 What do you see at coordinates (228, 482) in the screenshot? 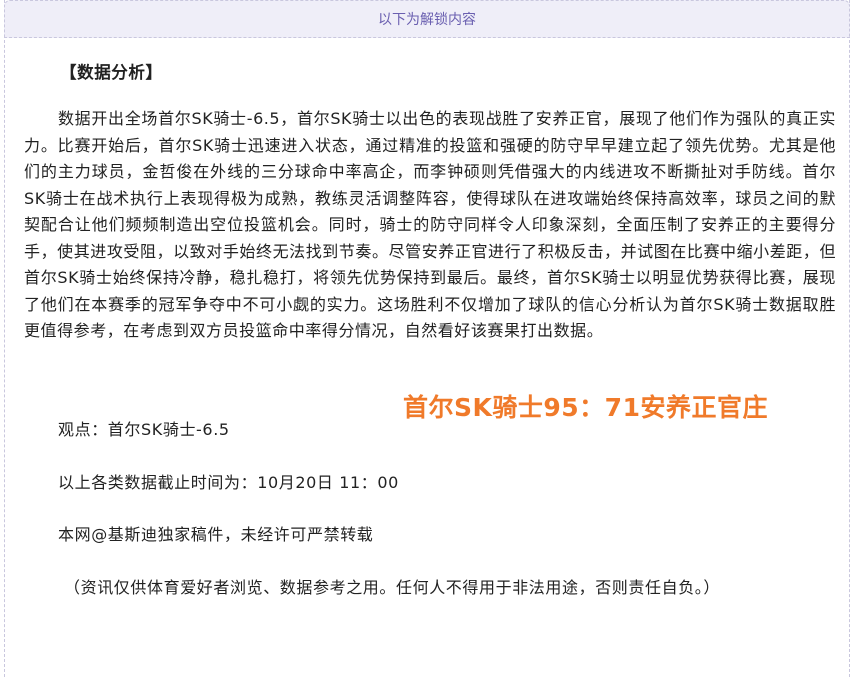
I see `cutoff-time-line: 以上各类数据截止时间为：10月20日 11：00` at bounding box center [228, 482].